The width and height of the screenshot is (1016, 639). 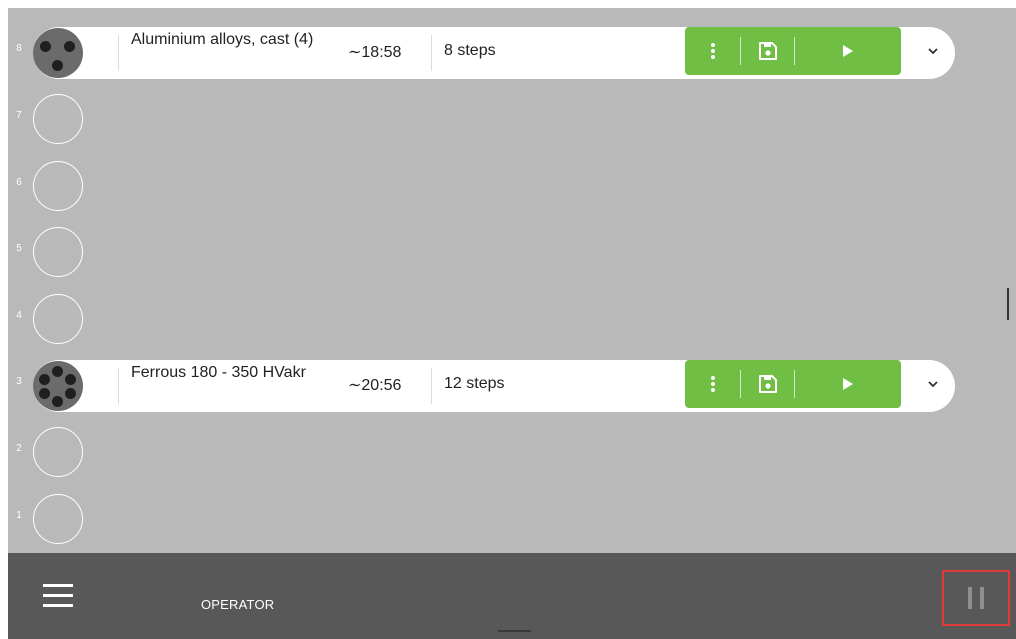 I want to click on slot-number: 4, so click(x=19, y=315).